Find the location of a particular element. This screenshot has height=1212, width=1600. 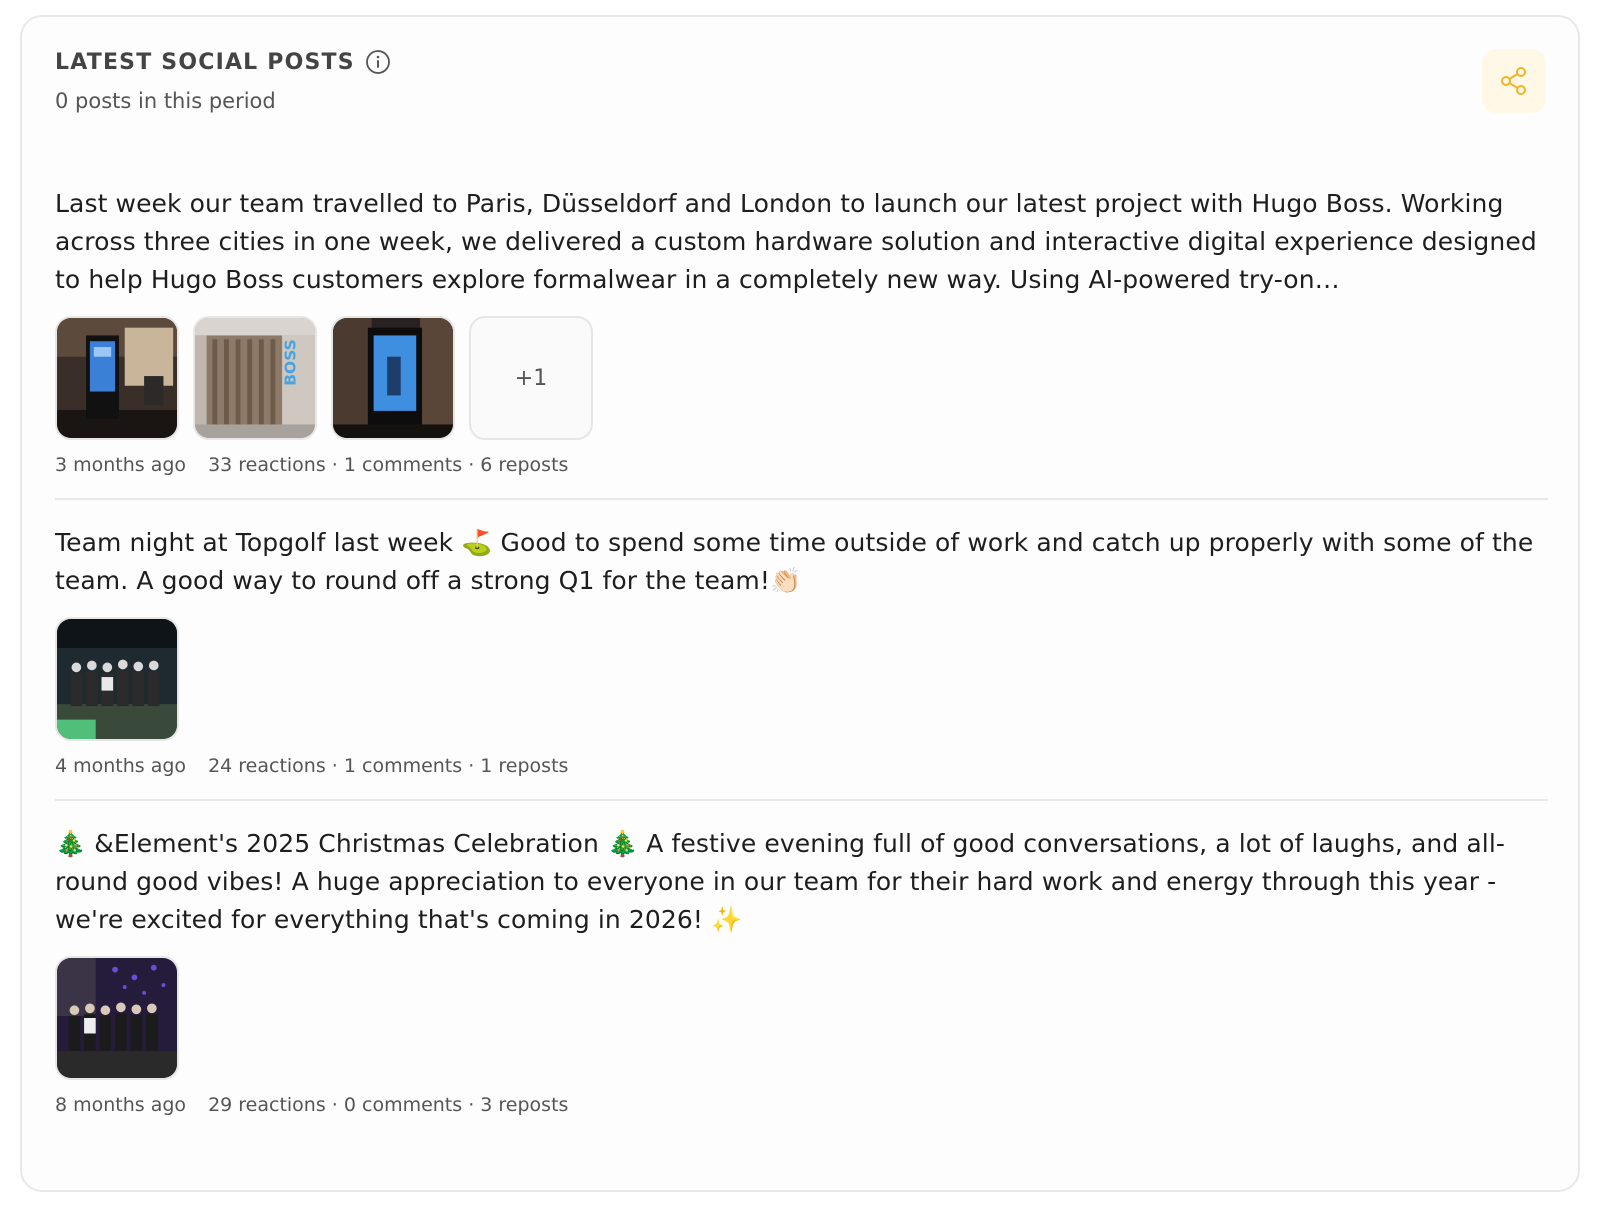

card-title: LATEST SOCIAL POSTS is located at coordinates (205, 62).